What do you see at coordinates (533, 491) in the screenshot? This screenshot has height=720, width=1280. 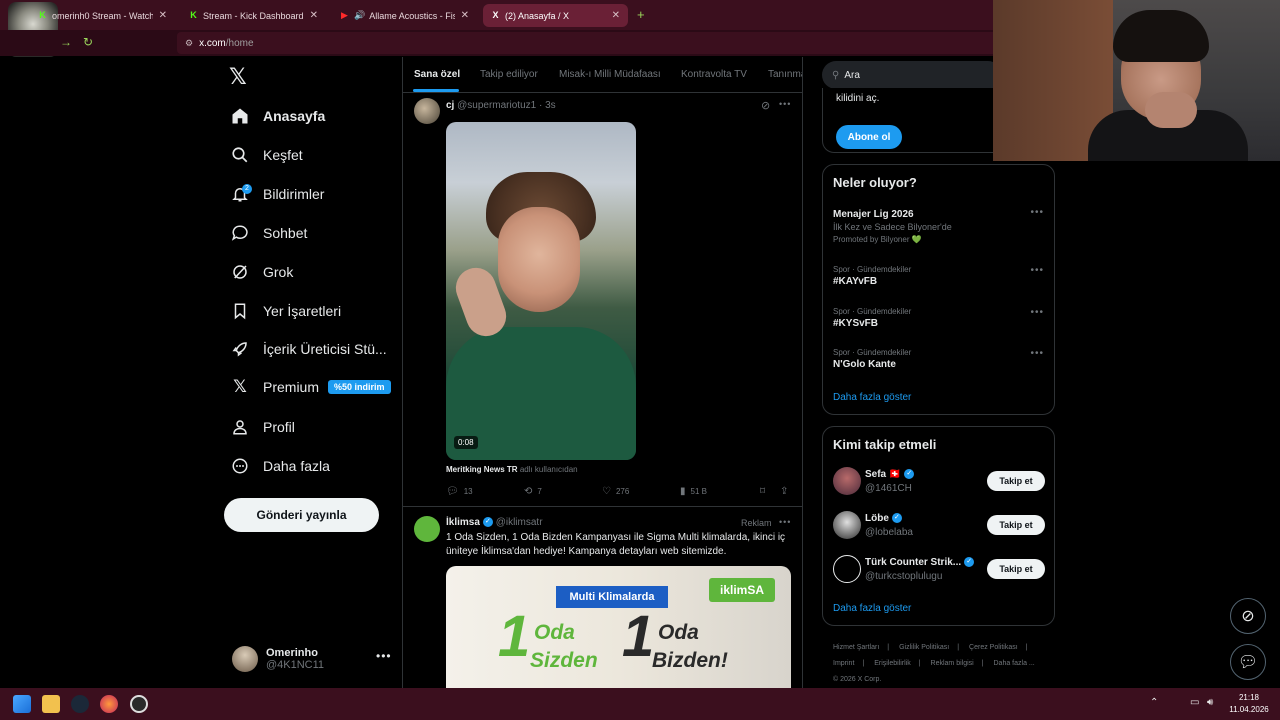 I see `retweet-button: ⟲ 7` at bounding box center [533, 491].